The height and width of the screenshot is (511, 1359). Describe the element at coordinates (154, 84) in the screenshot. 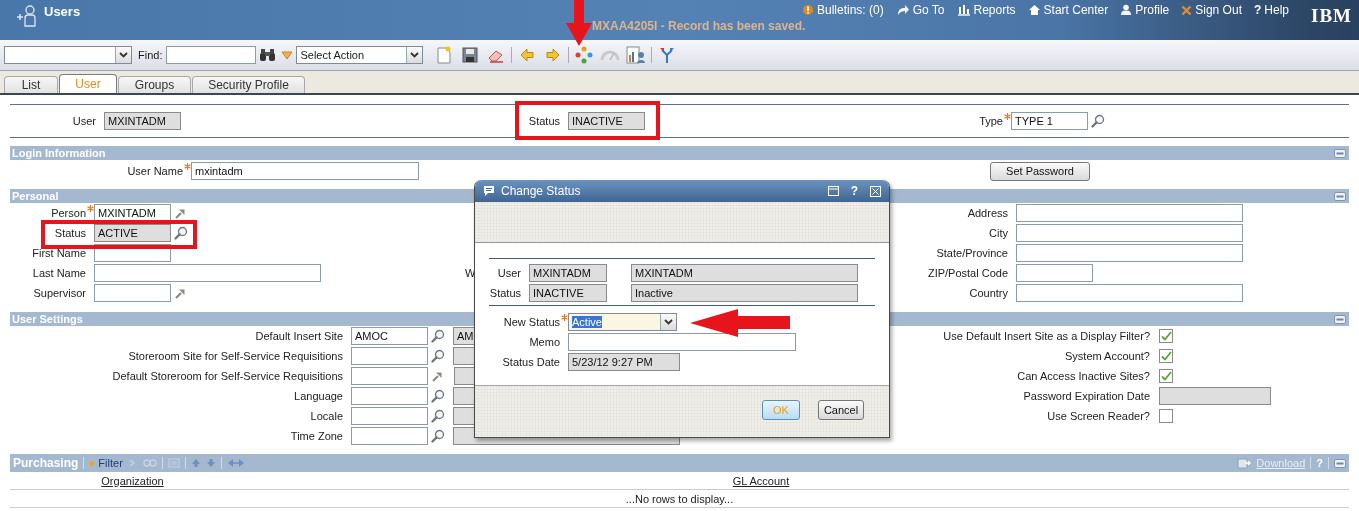

I see `tab: Groups` at that location.